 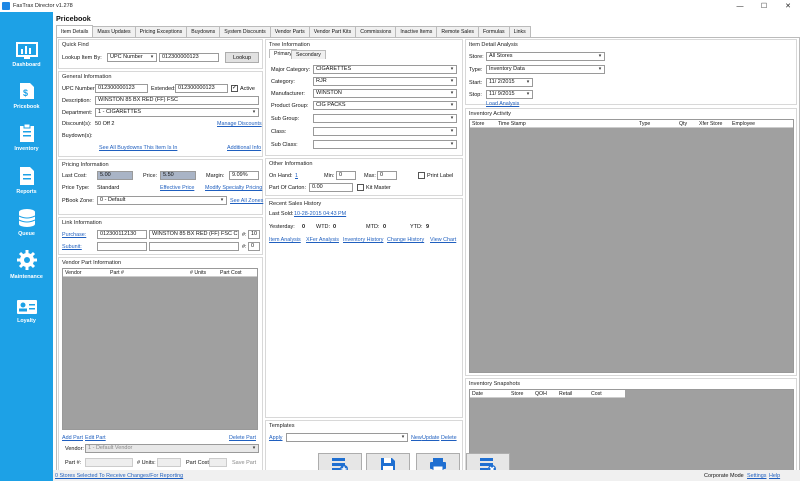 What do you see at coordinates (308, 54) in the screenshot?
I see `tab-secondary: Secondary` at bounding box center [308, 54].